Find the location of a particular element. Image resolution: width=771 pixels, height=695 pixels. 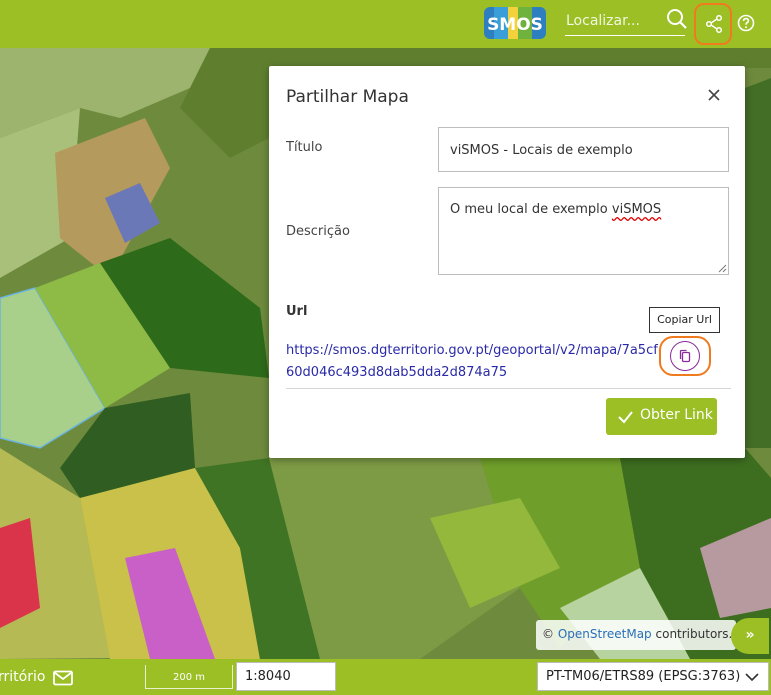

logo-text: SMOS is located at coordinates (515, 25).